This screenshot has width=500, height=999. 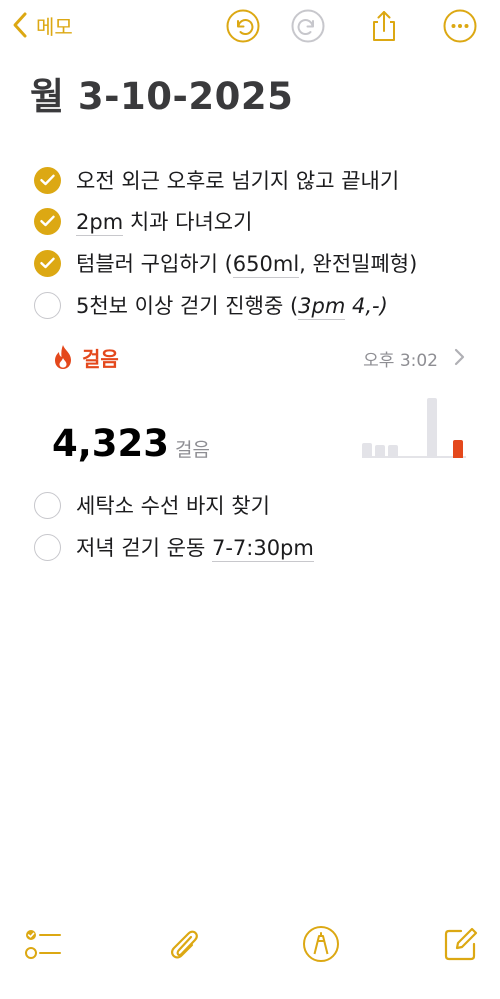 What do you see at coordinates (63, 357) in the screenshot?
I see `flame-icon` at bounding box center [63, 357].